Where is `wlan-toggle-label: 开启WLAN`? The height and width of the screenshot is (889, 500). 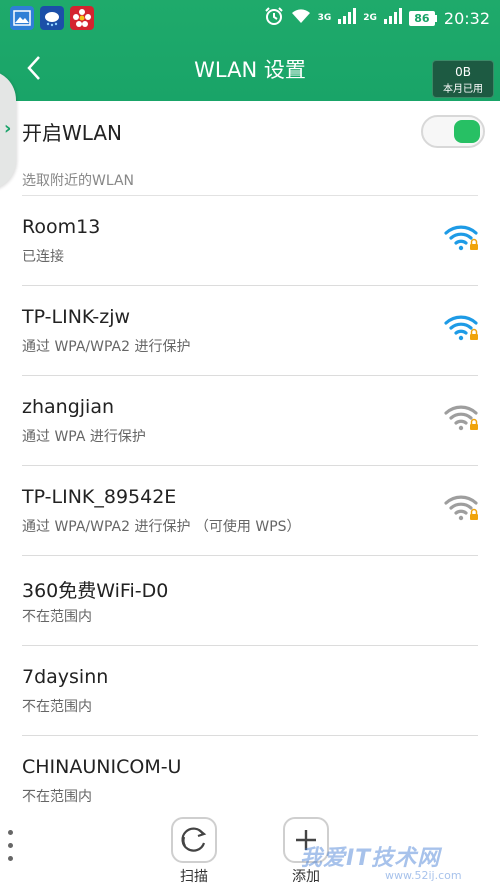
wlan-toggle-label: 开启WLAN is located at coordinates (72, 133).